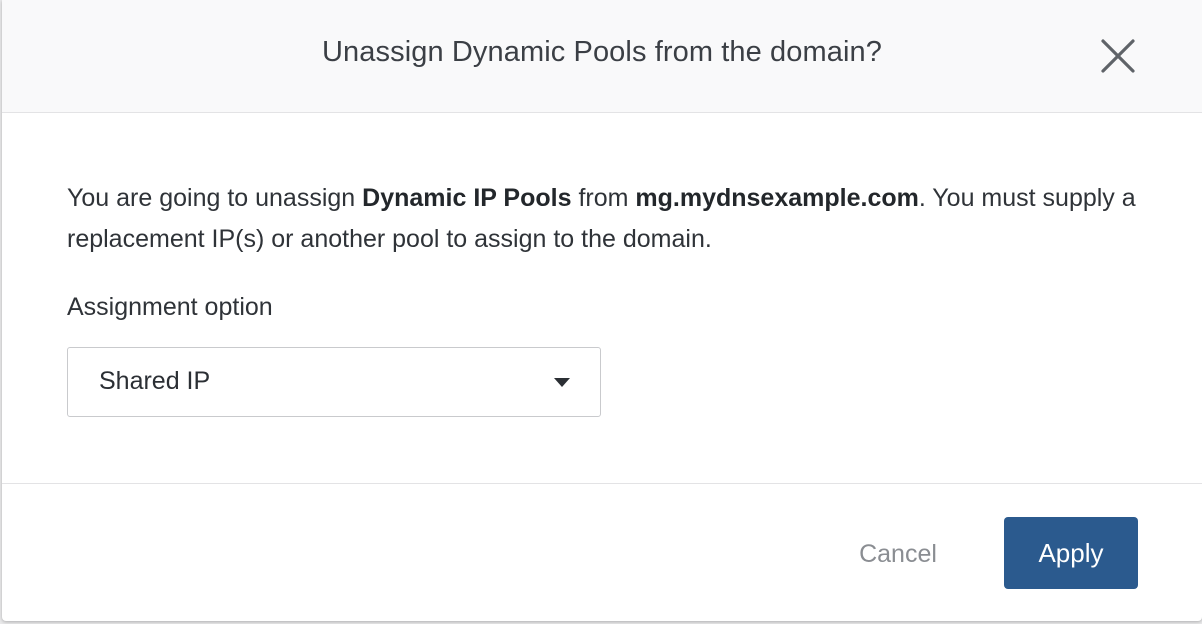 The height and width of the screenshot is (624, 1202). Describe the element at coordinates (562, 382) in the screenshot. I see `caret-down-icon` at that location.